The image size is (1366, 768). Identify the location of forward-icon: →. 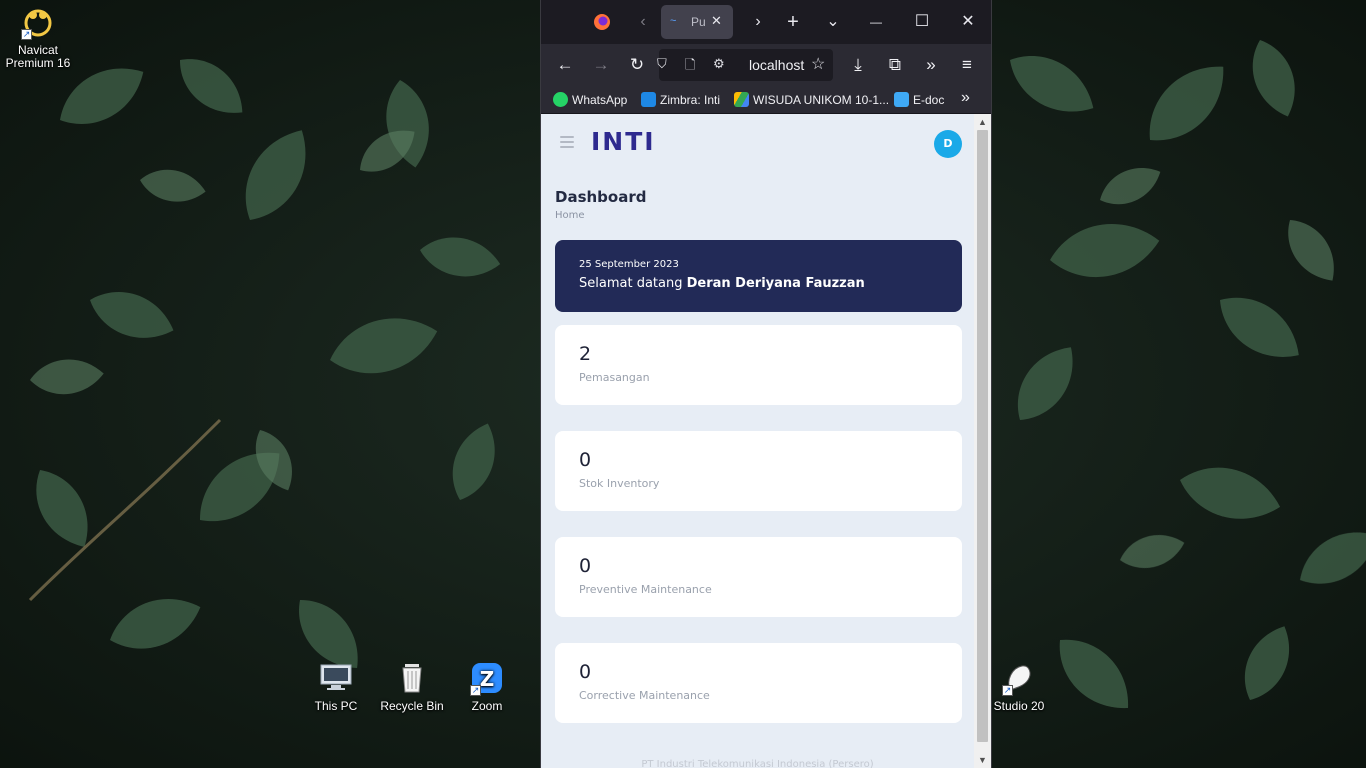
(601, 65).